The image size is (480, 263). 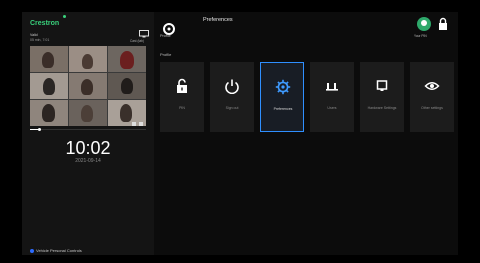 What do you see at coordinates (59, 250) in the screenshot?
I see `footer-label: Vehicle Personal Controls` at bounding box center [59, 250].